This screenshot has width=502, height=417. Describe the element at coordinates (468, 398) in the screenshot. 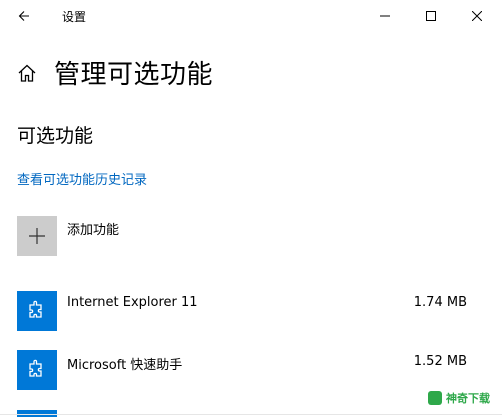

I see `watermark-text: 神奇下载` at that location.